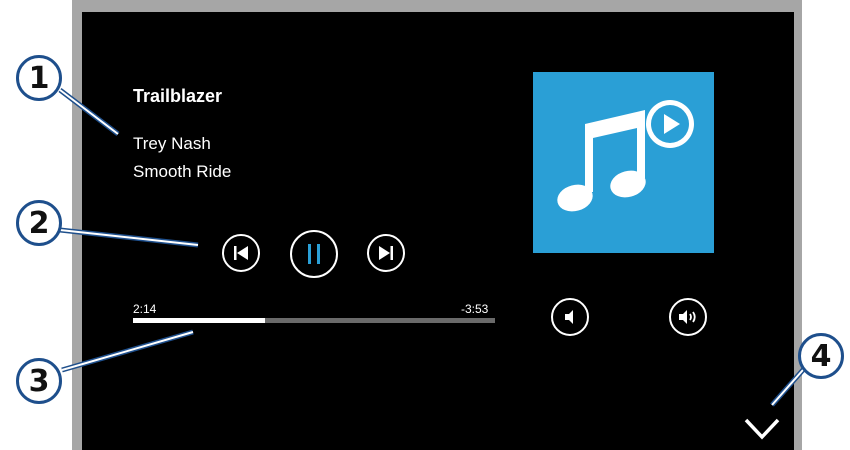 The height and width of the screenshot is (450, 850). I want to click on callout-3: 3, so click(39, 381).